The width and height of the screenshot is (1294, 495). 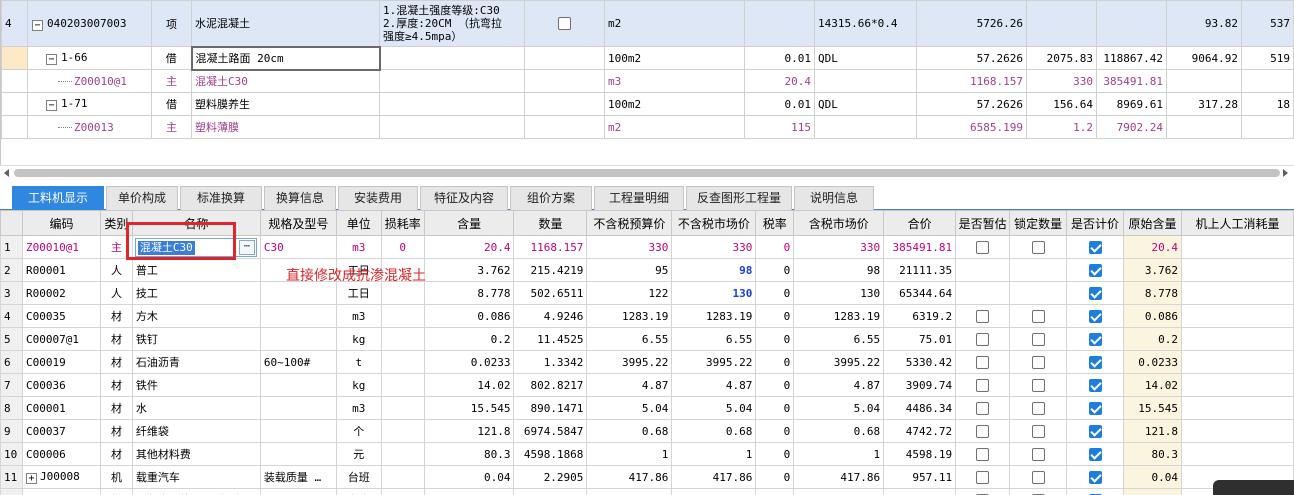 What do you see at coordinates (469, 223) in the screenshot?
I see `column-header: 含量` at bounding box center [469, 223].